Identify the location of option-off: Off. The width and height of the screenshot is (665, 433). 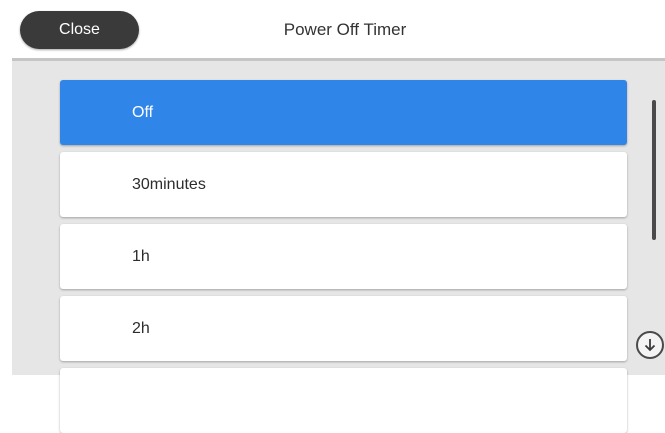
(343, 112).